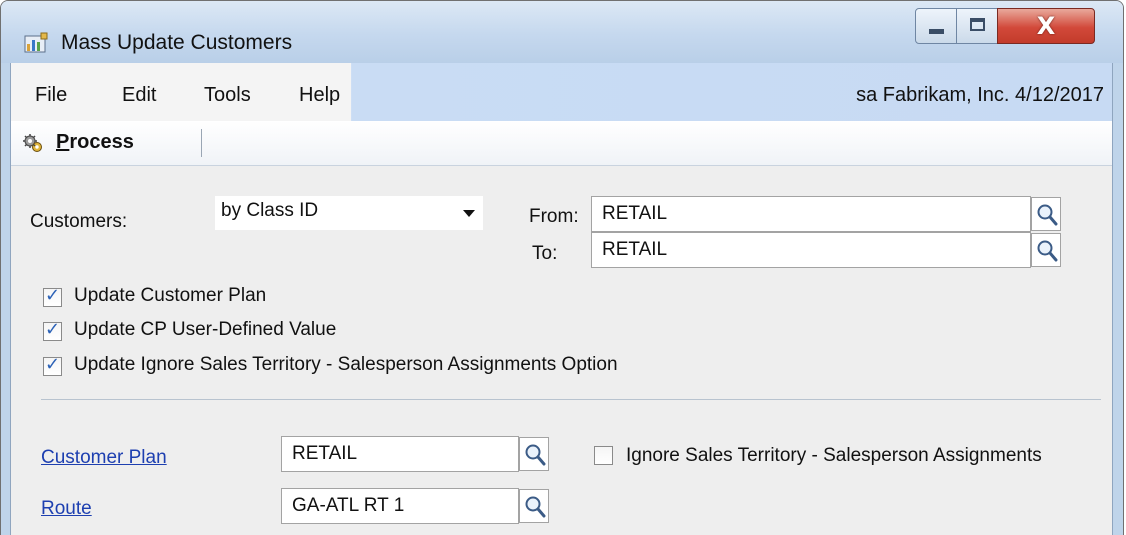  I want to click on close-button: X, so click(1046, 26).